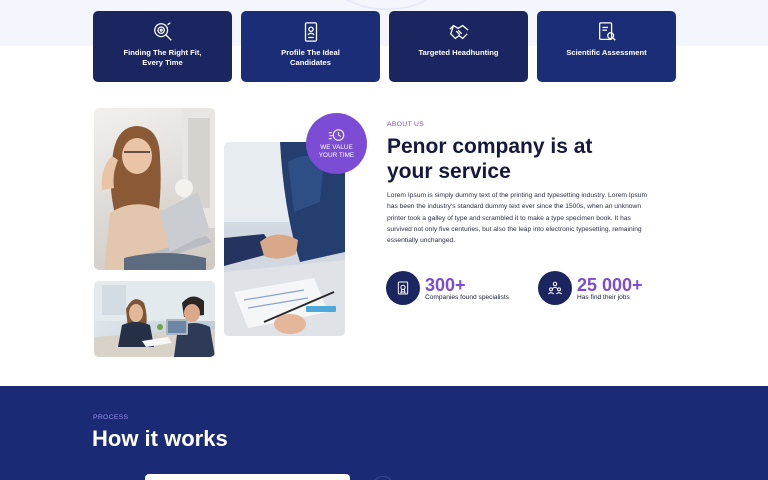 The width and height of the screenshot is (768, 480). I want to click on target-search-icon, so click(162, 31).